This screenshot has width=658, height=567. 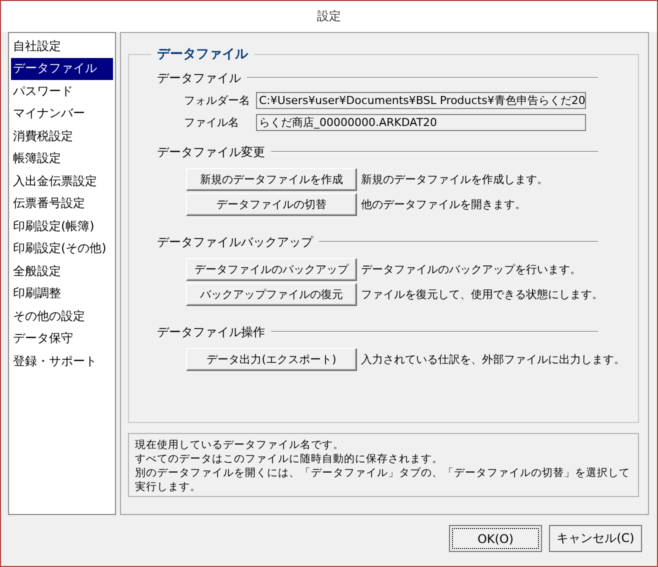 I want to click on action-description: ファイルを復元して、使用できる状態にします。, so click(x=482, y=294).